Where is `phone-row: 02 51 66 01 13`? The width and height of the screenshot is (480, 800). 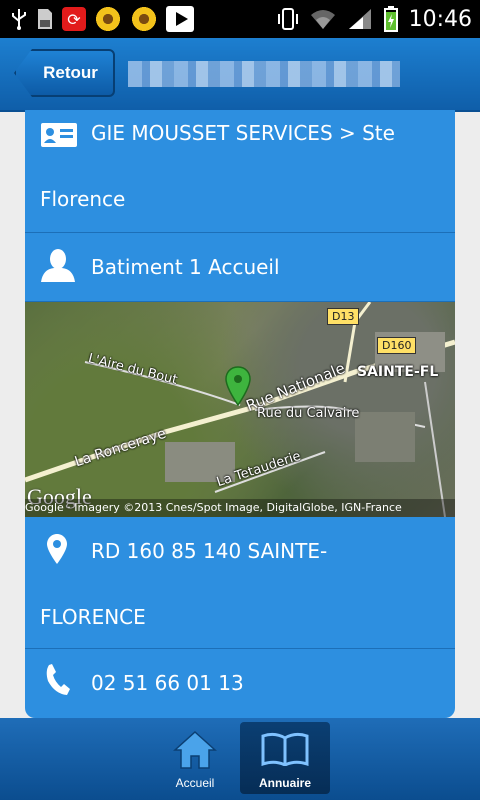
phone-row: 02 51 66 01 13 is located at coordinates (240, 683).